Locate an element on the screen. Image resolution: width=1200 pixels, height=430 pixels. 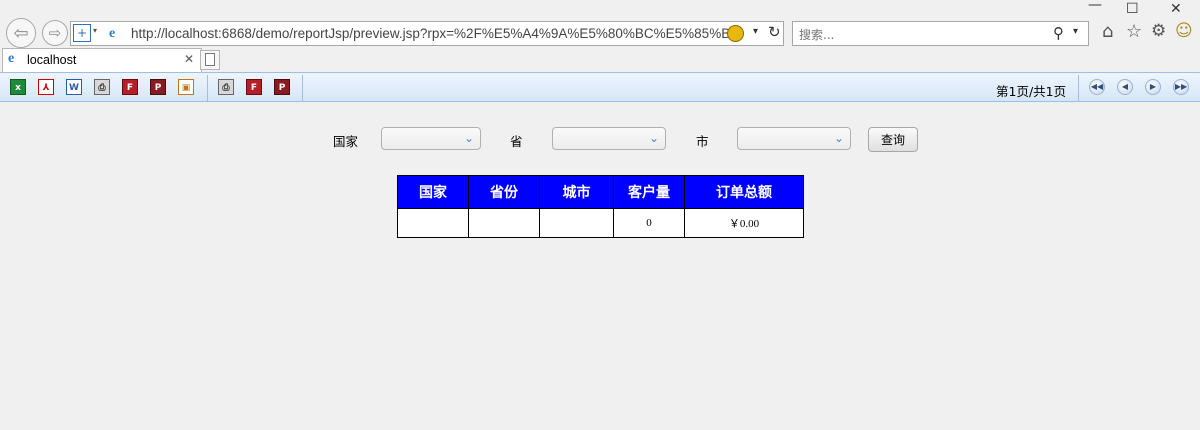
page-info: 第1页/共1页 is located at coordinates (1031, 91).